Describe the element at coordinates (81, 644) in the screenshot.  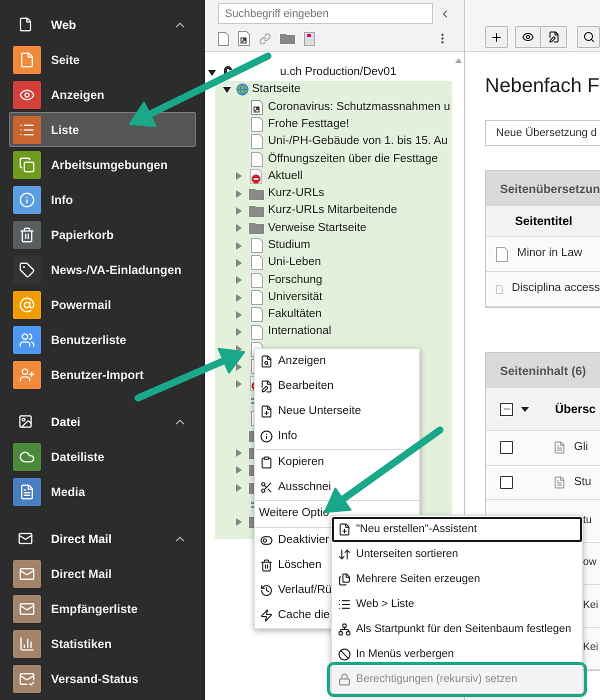
I see `module-label: Statistiken` at that location.